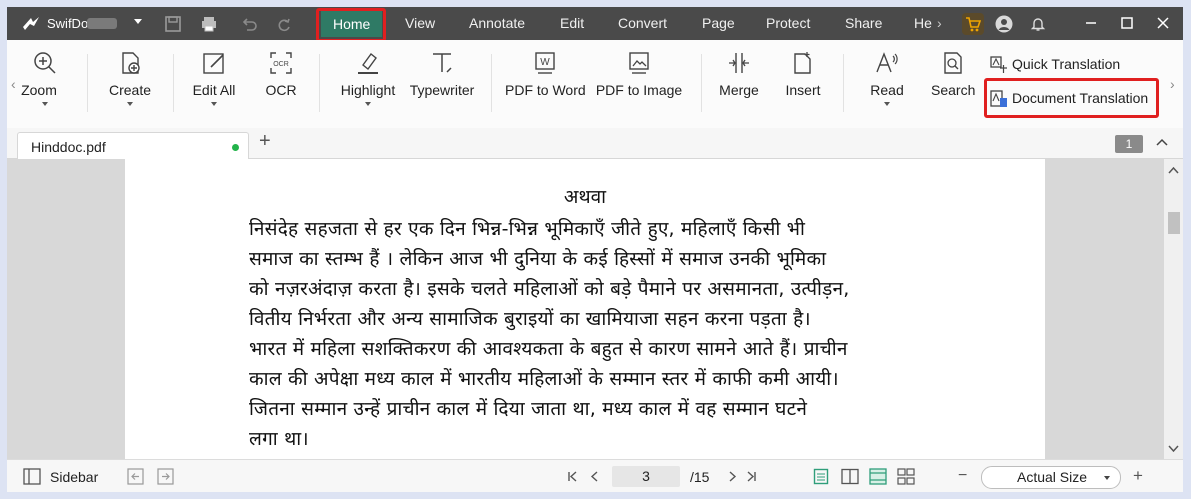  I want to click on user-avatar-icon, so click(1004, 24).